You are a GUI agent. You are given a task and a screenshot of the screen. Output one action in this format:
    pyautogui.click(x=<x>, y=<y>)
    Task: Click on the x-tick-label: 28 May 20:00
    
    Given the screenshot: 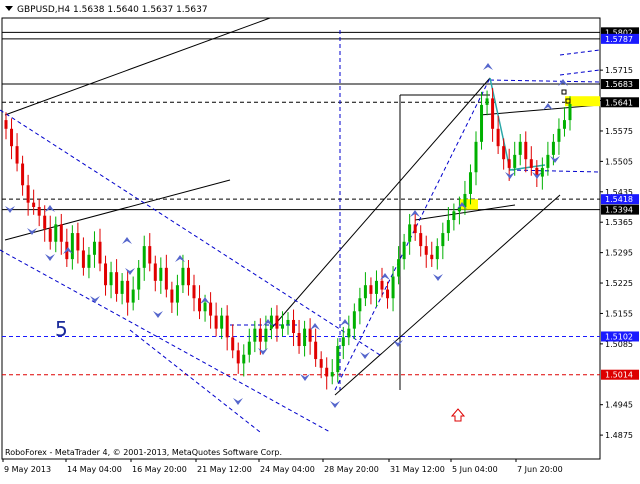 What is the action you would take?
    pyautogui.click(x=351, y=469)
    